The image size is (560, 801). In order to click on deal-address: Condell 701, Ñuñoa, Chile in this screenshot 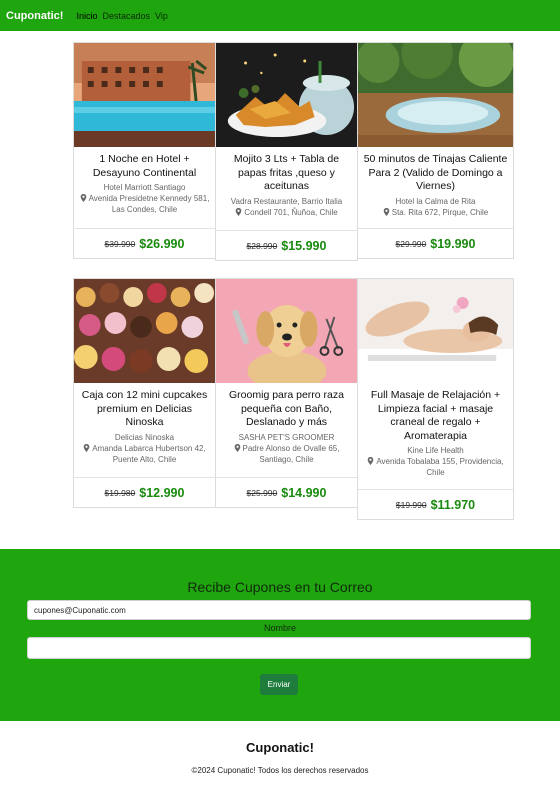, I will do `click(286, 212)`.